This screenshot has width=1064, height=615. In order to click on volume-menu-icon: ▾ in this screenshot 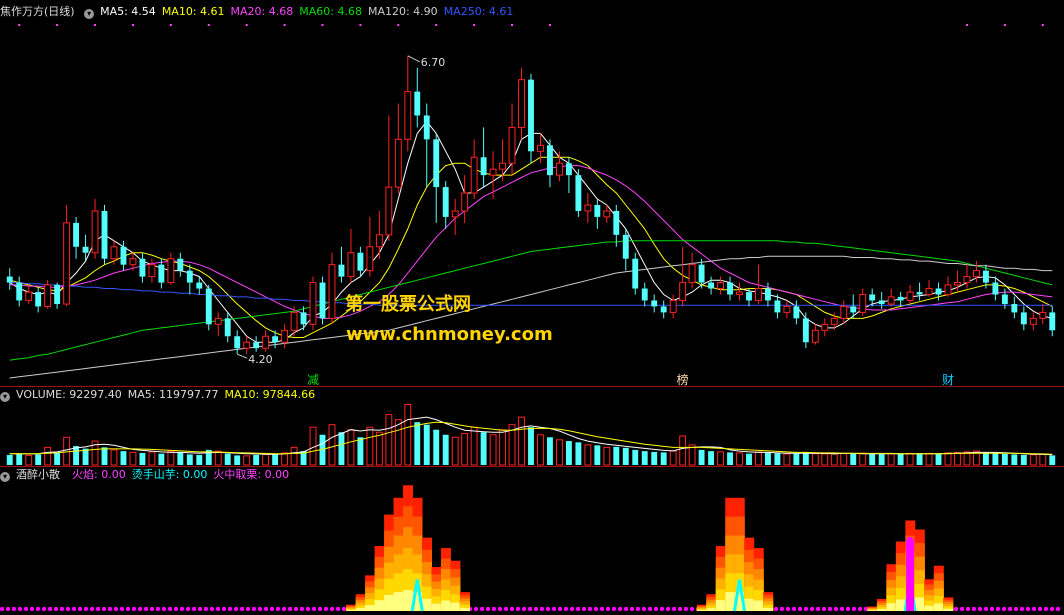, I will do `click(5, 397)`.